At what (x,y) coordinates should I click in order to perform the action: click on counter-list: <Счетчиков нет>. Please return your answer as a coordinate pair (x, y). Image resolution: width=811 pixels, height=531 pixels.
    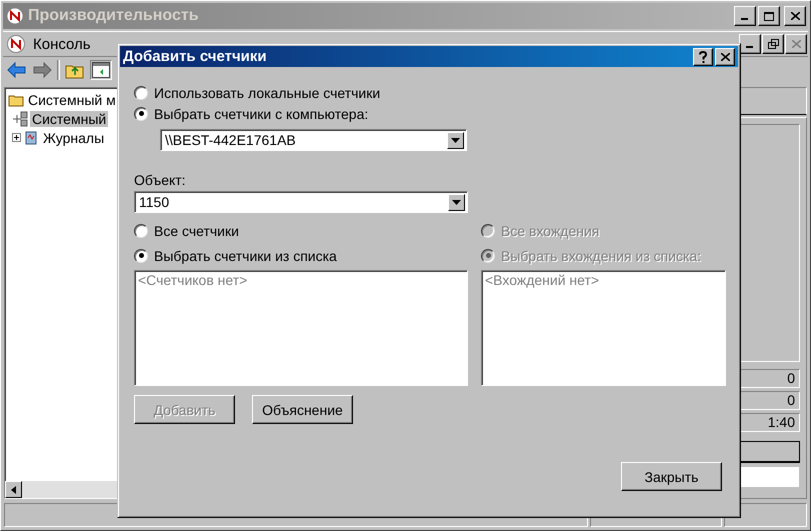
    Looking at the image, I should click on (301, 328).